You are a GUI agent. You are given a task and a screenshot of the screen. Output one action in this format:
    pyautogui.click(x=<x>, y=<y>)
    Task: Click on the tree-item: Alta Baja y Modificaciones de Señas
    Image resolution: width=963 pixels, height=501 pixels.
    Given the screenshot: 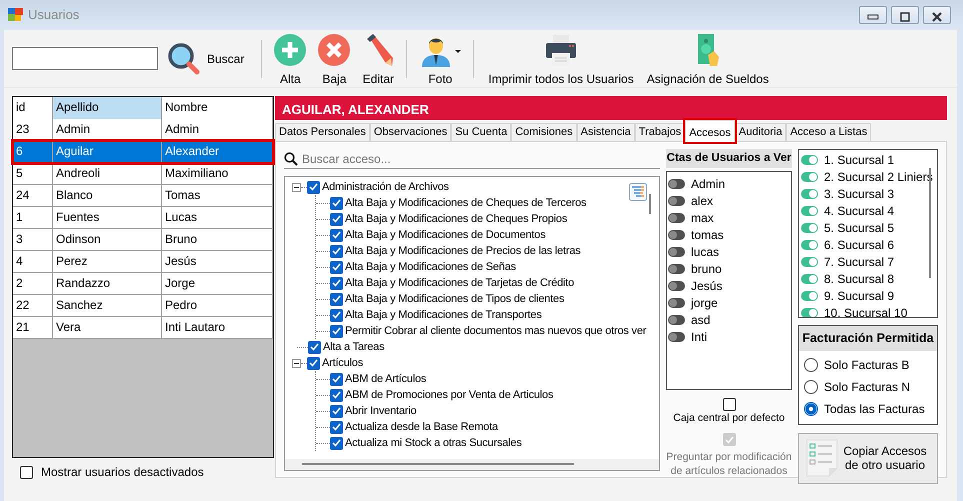 What is the action you would take?
    pyautogui.click(x=430, y=267)
    